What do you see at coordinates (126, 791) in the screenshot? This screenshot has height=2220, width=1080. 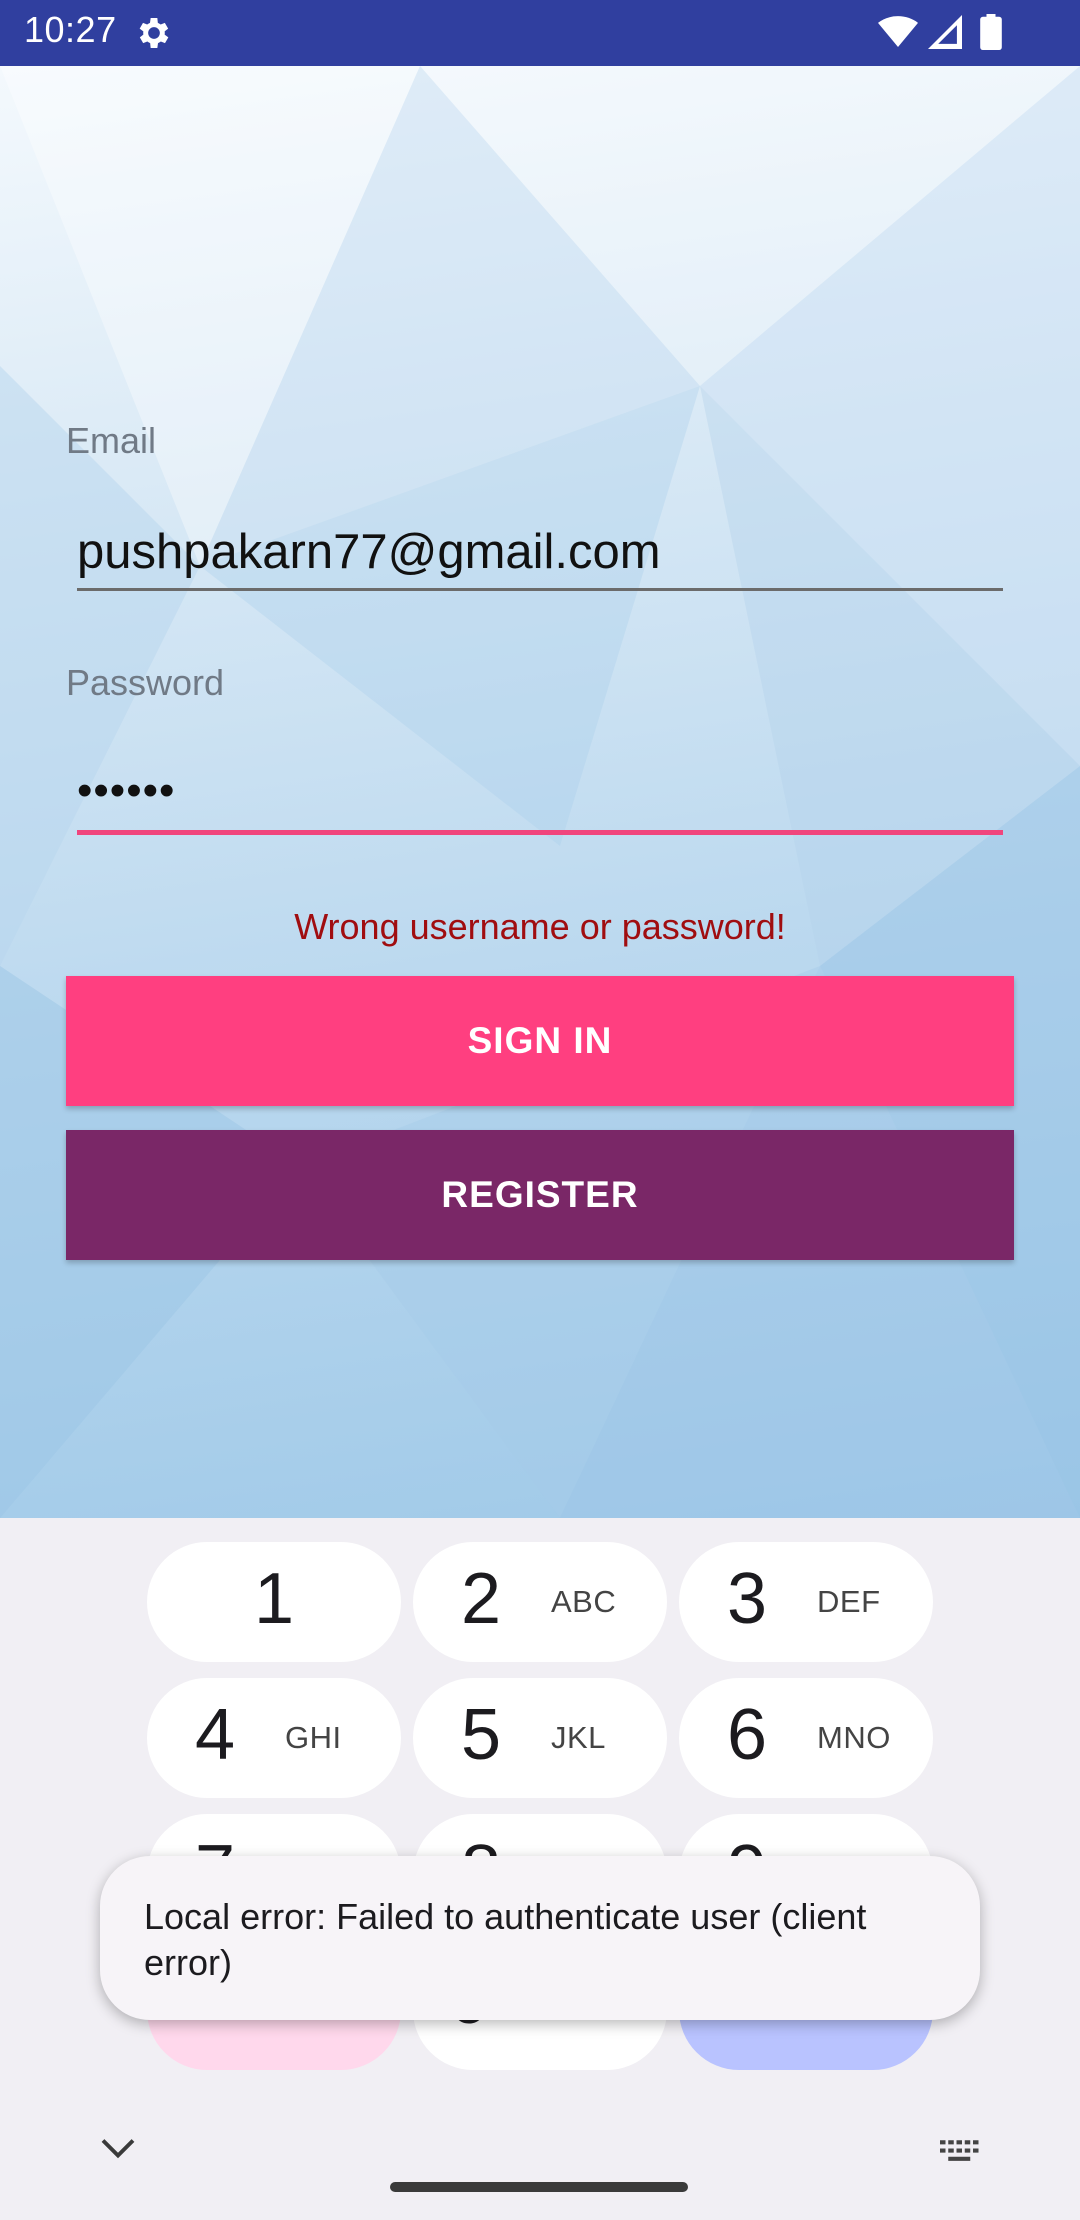 I see `password-field: ••••••` at bounding box center [126, 791].